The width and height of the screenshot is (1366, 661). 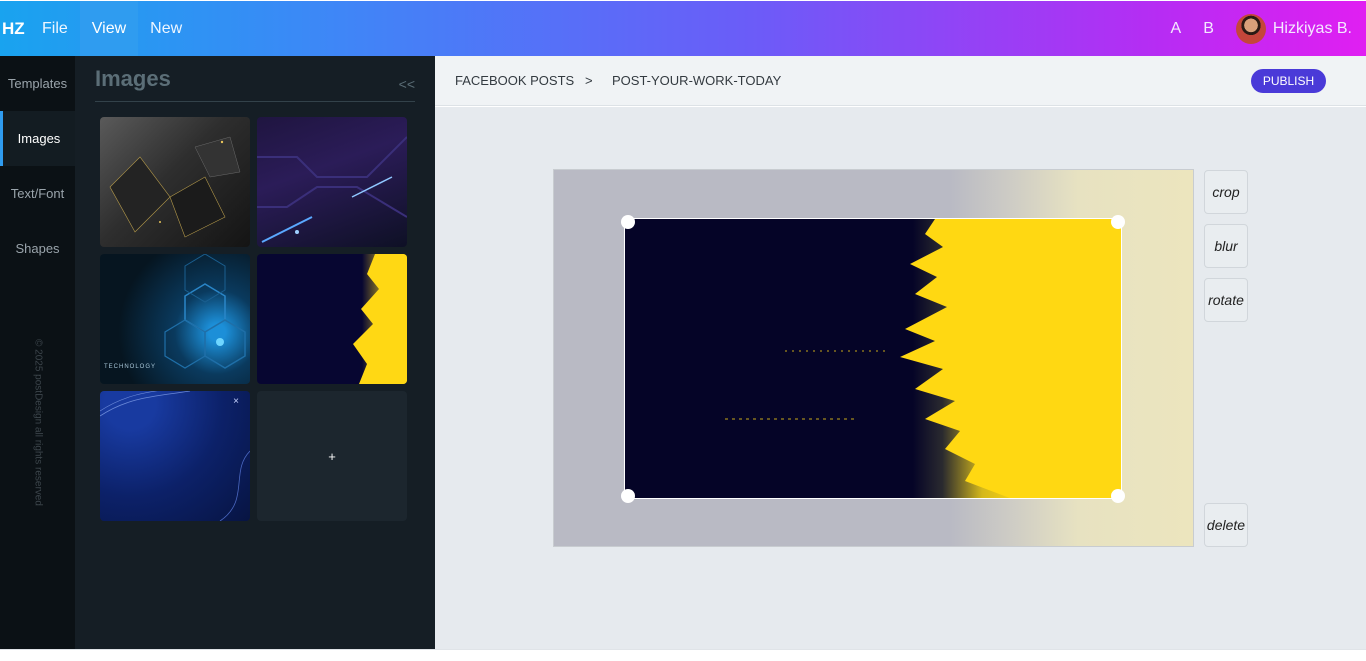 What do you see at coordinates (1288, 81) in the screenshot?
I see `publish-button: PUBLISH` at bounding box center [1288, 81].